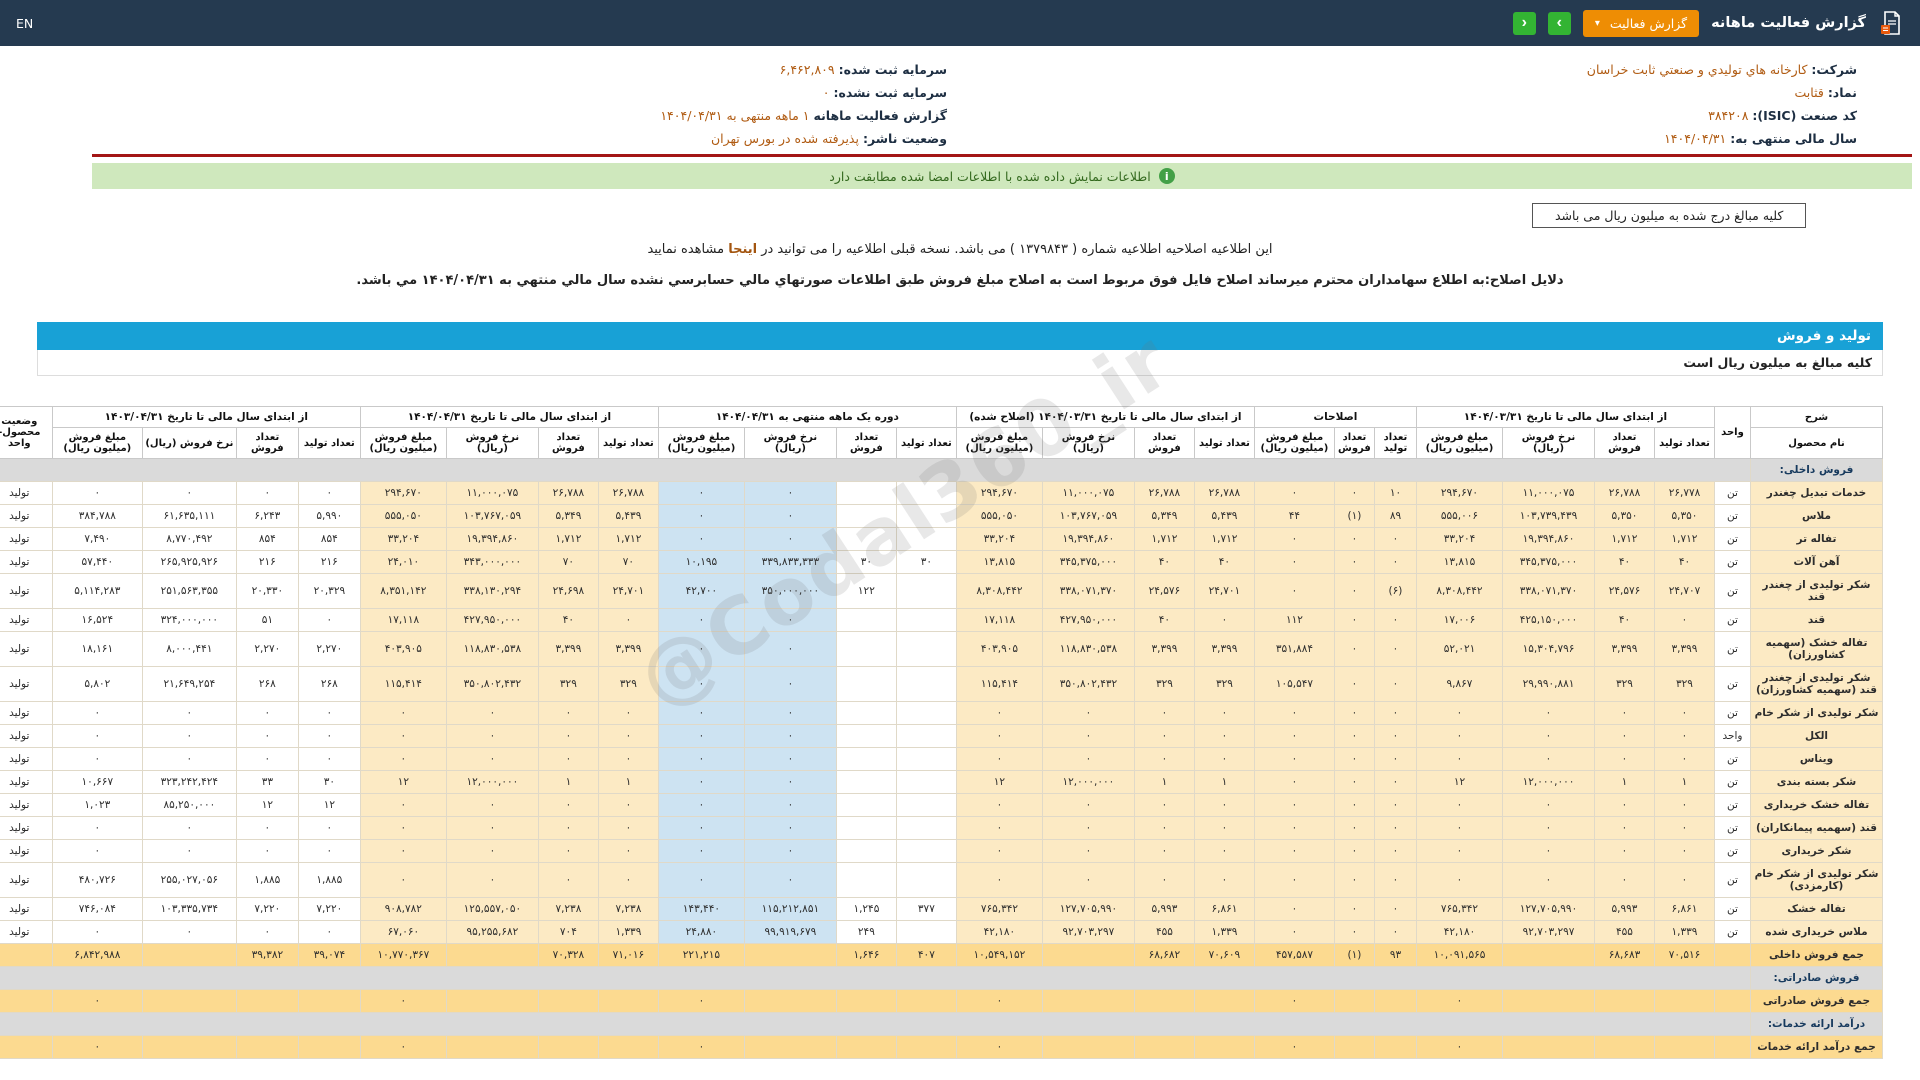 The width and height of the screenshot is (1920, 1080). I want to click on table-cell: ۱,۸۸۵, so click(329, 880).